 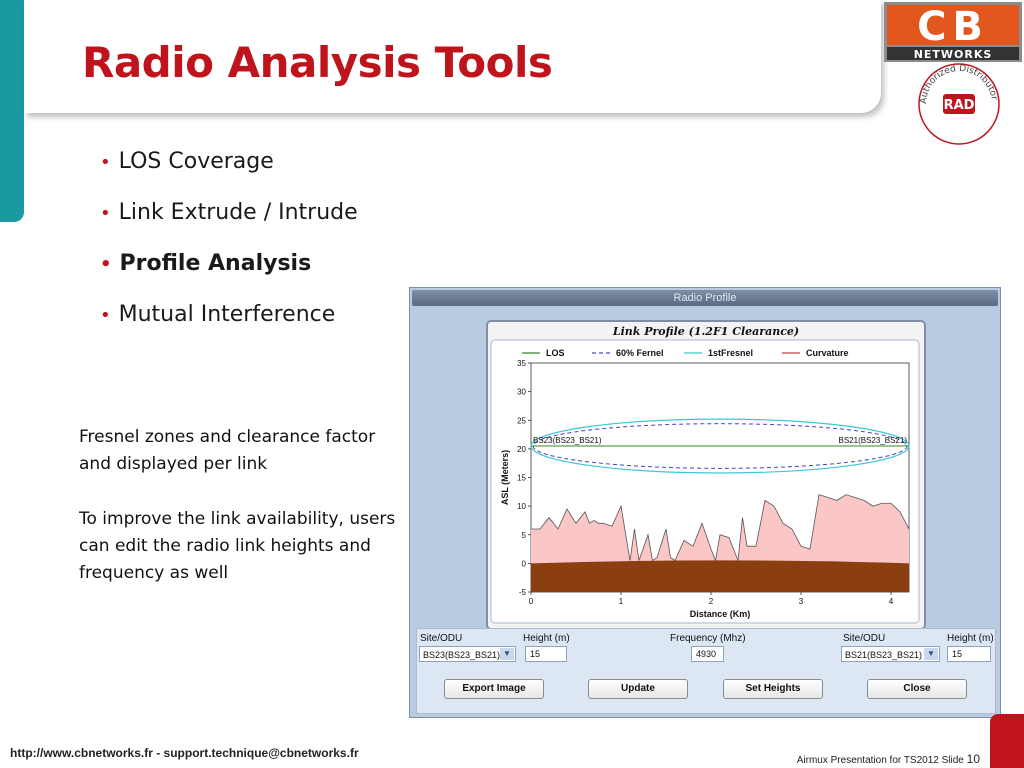 What do you see at coordinates (640, 353) in the screenshot?
I see `legend-label: 60% Fernel` at bounding box center [640, 353].